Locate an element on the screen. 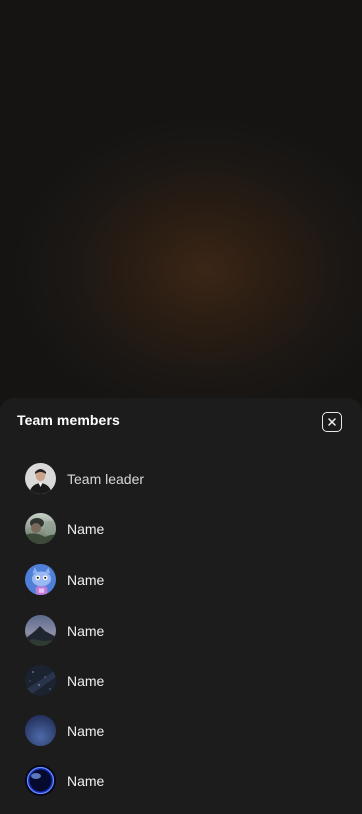 The image size is (362, 814). night-sky-avatar is located at coordinates (40, 680).